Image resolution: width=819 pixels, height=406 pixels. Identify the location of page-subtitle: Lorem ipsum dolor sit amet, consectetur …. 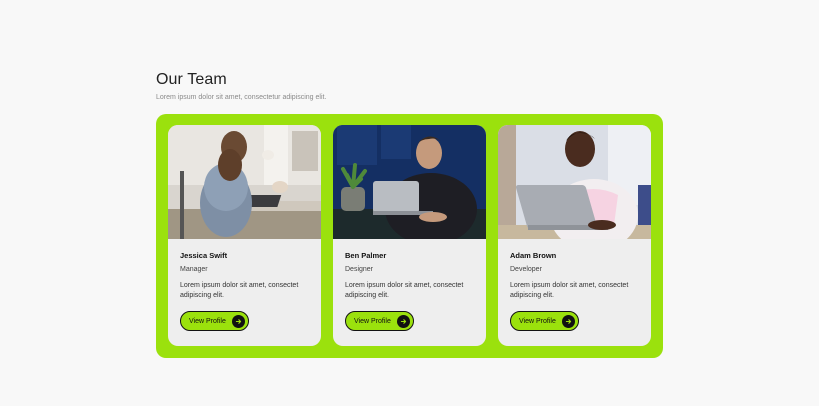
(241, 97).